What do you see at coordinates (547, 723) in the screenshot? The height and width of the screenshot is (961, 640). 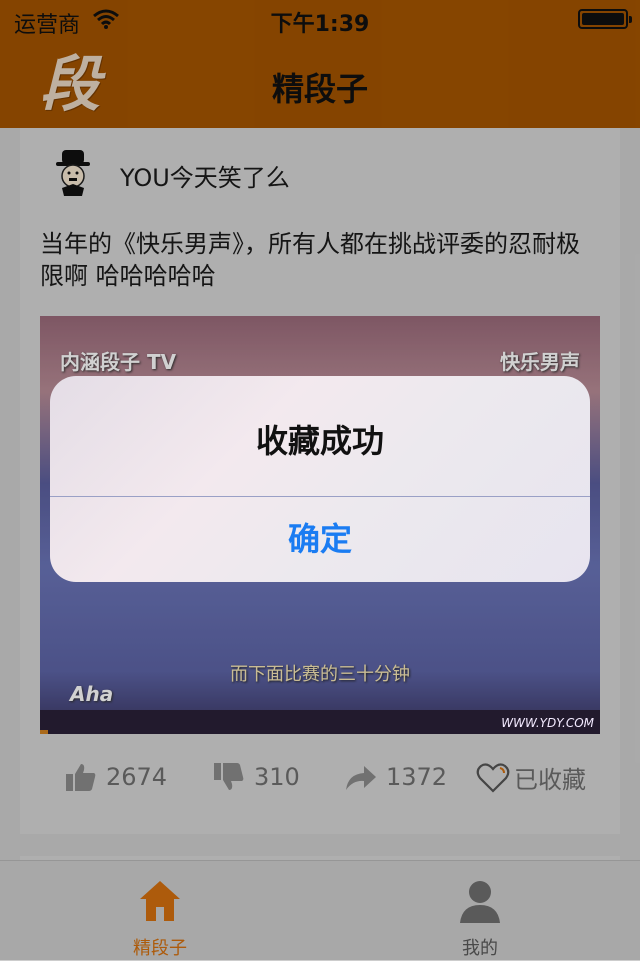 I see `video-url: WWW.YDY.COM` at bounding box center [547, 723].